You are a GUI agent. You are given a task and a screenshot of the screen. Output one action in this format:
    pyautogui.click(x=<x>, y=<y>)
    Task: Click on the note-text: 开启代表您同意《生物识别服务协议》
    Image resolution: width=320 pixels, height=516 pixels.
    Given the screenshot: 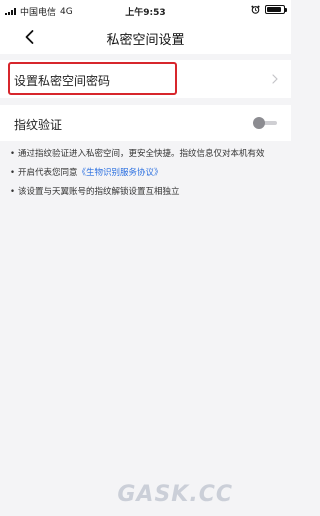 What is the action you would take?
    pyautogui.click(x=90, y=173)
    